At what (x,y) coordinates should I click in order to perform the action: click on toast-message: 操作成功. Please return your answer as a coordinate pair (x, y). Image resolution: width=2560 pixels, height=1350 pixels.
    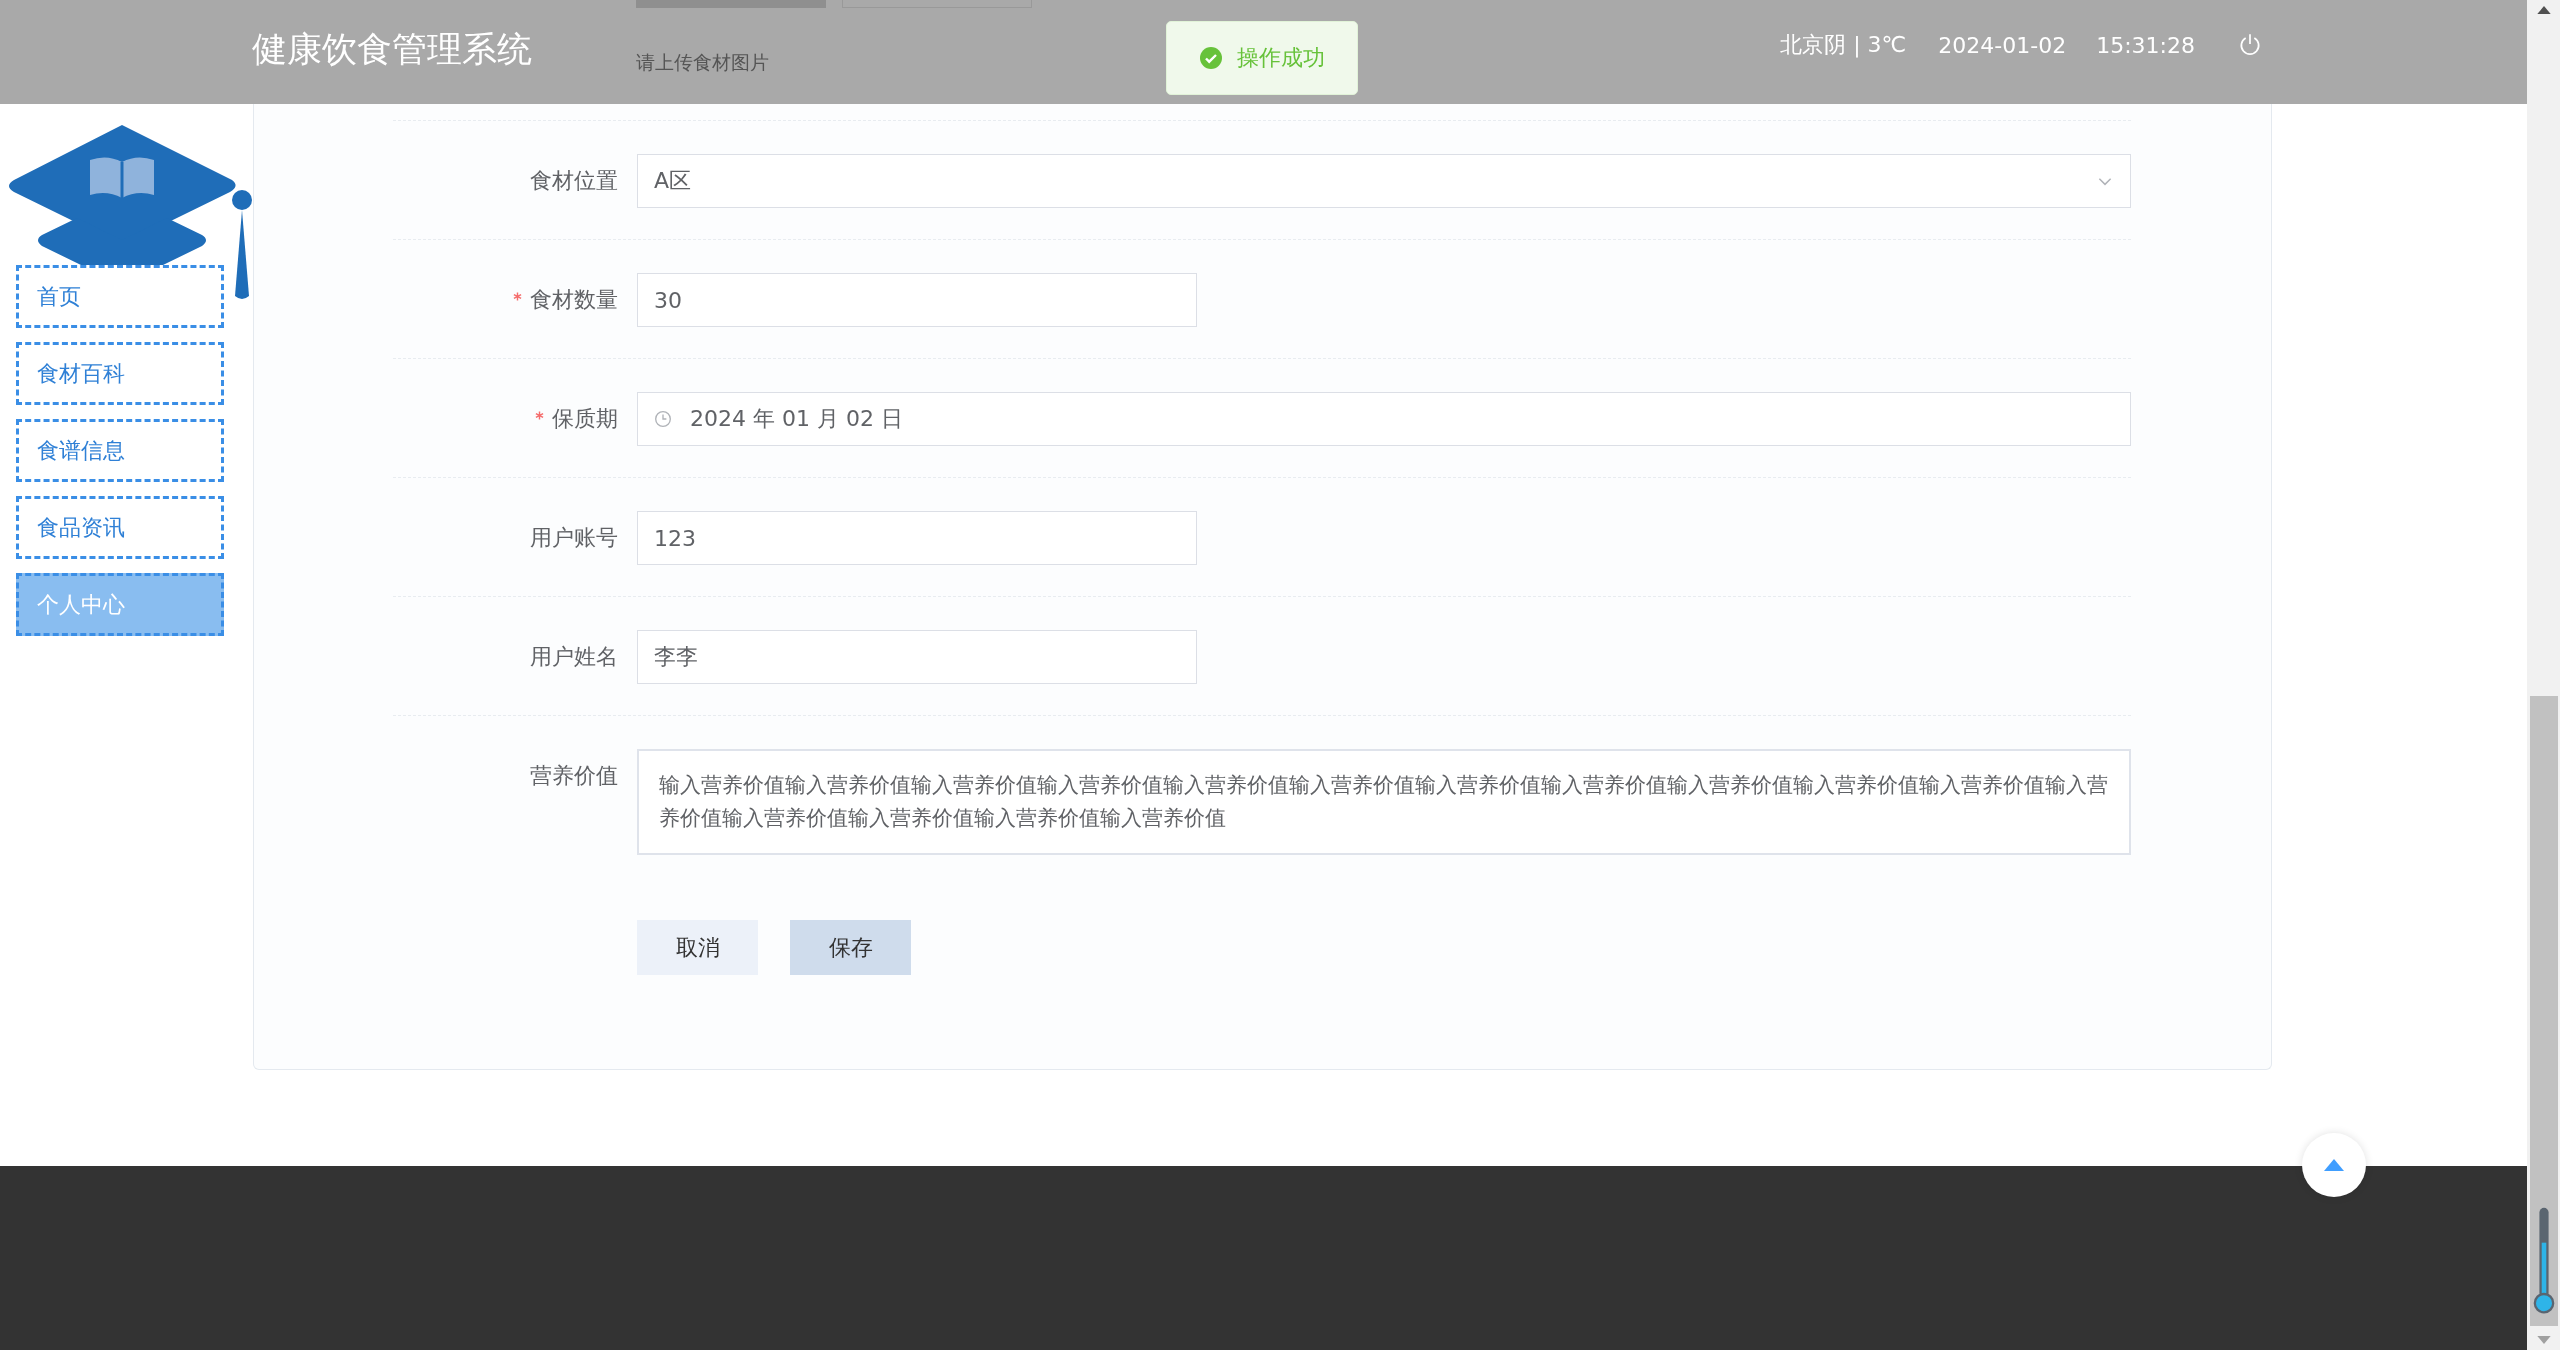
    Looking at the image, I should click on (1281, 58).